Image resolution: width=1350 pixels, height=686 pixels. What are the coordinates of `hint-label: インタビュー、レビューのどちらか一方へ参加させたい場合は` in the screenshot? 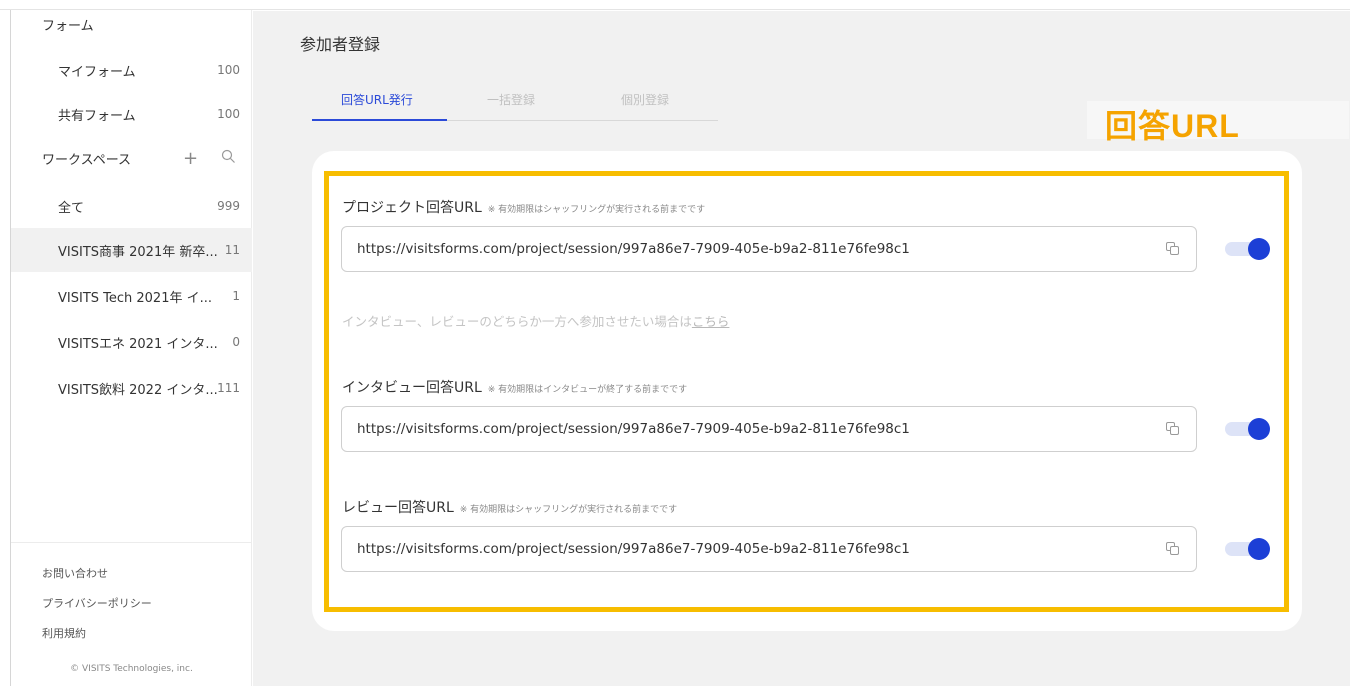 It's located at (517, 321).